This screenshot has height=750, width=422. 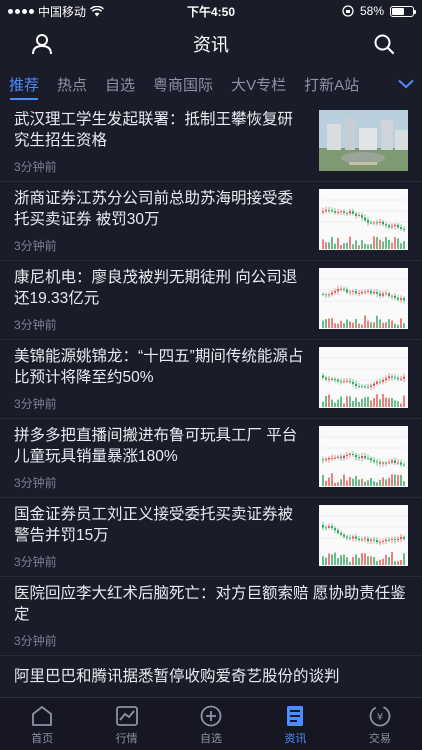 I want to click on news-item: 阿里巴巴和腾讯据悉暂停收购爱奇艺股份的谈判, so click(x=211, y=676).